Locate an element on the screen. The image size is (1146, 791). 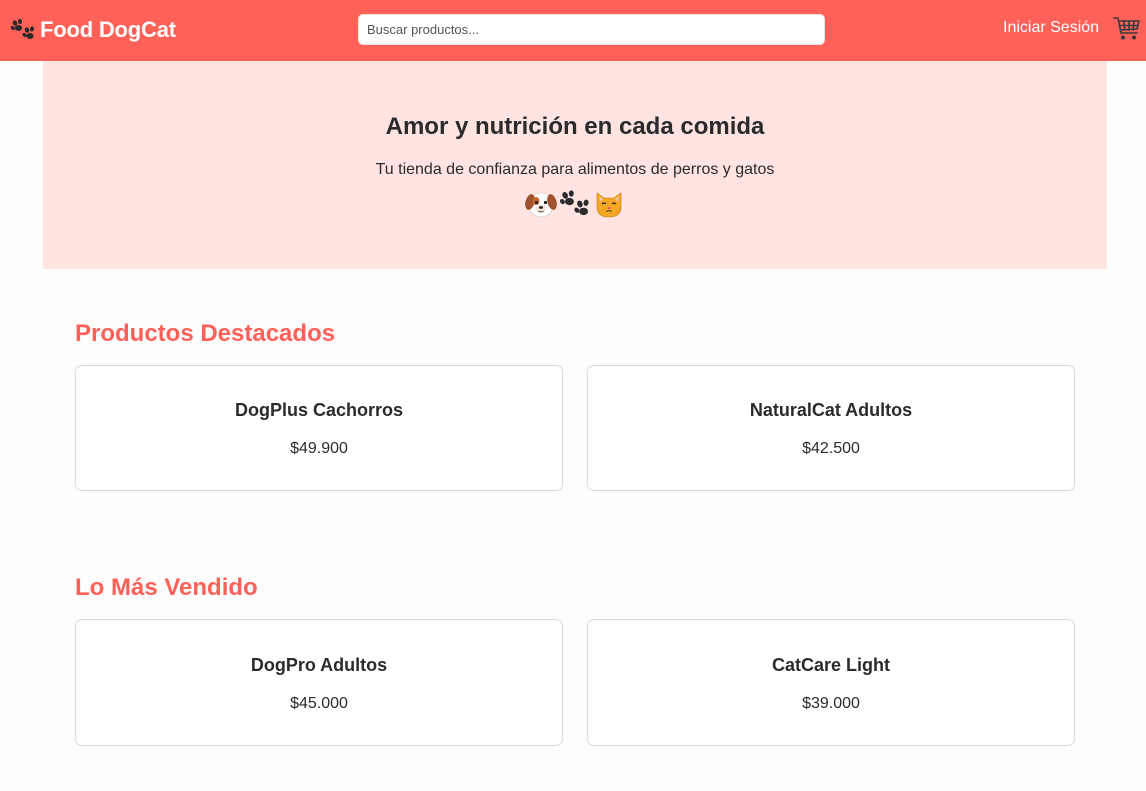
product-name: DogPlus Cachorros is located at coordinates (319, 410).